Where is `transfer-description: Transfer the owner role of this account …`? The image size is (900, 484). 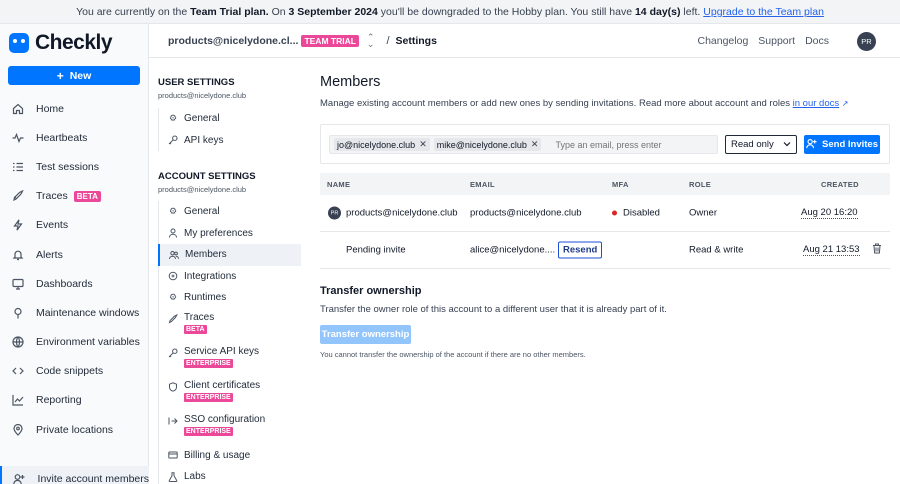
transfer-description: Transfer the owner role of this account … is located at coordinates (493, 309).